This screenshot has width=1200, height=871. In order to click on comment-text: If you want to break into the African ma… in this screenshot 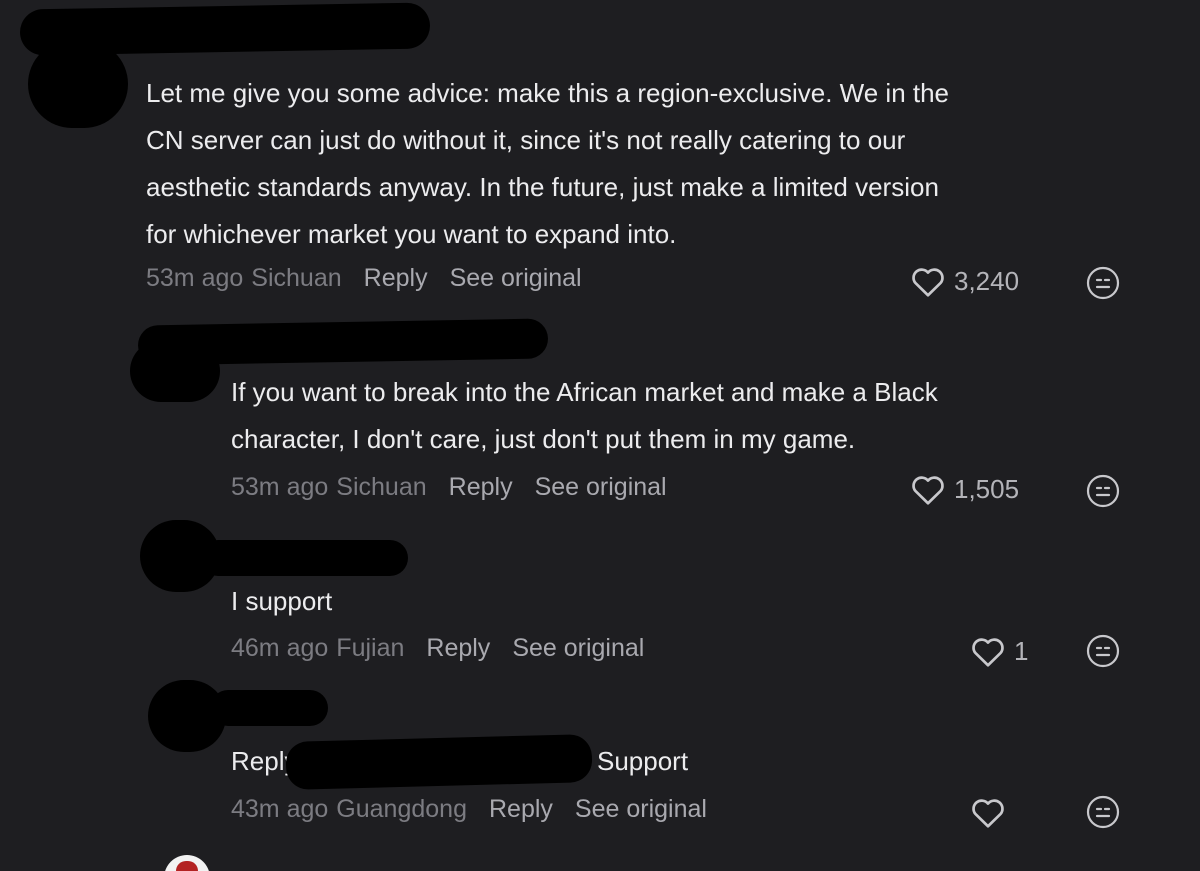, I will do `click(584, 416)`.